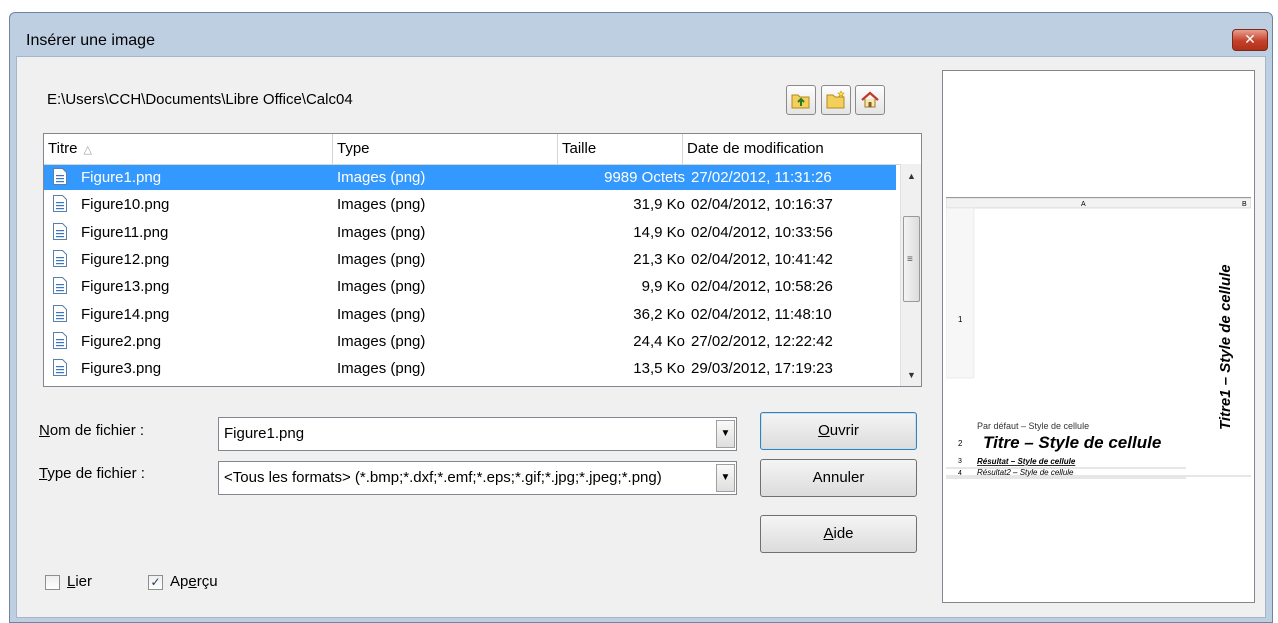  I want to click on file-list-header: Titre △ Type Taille Date de modification, so click(472, 149).